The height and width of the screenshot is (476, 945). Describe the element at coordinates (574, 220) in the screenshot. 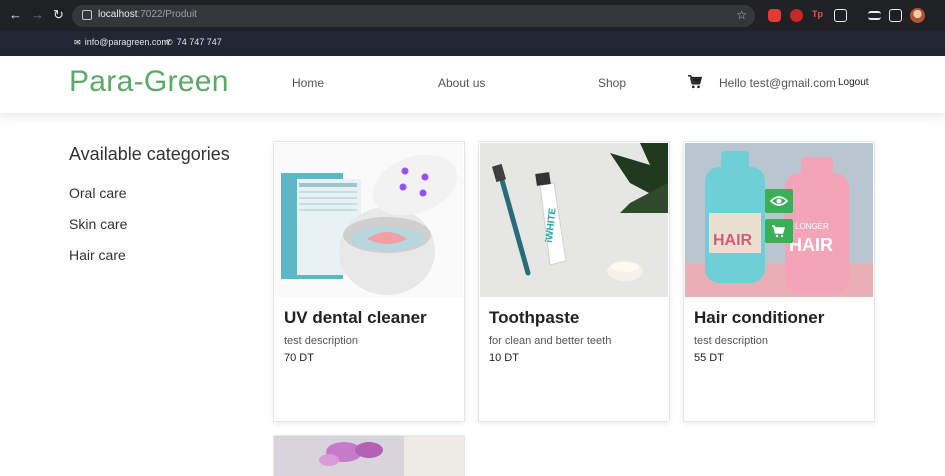

I see `product-image: iWHITE` at that location.